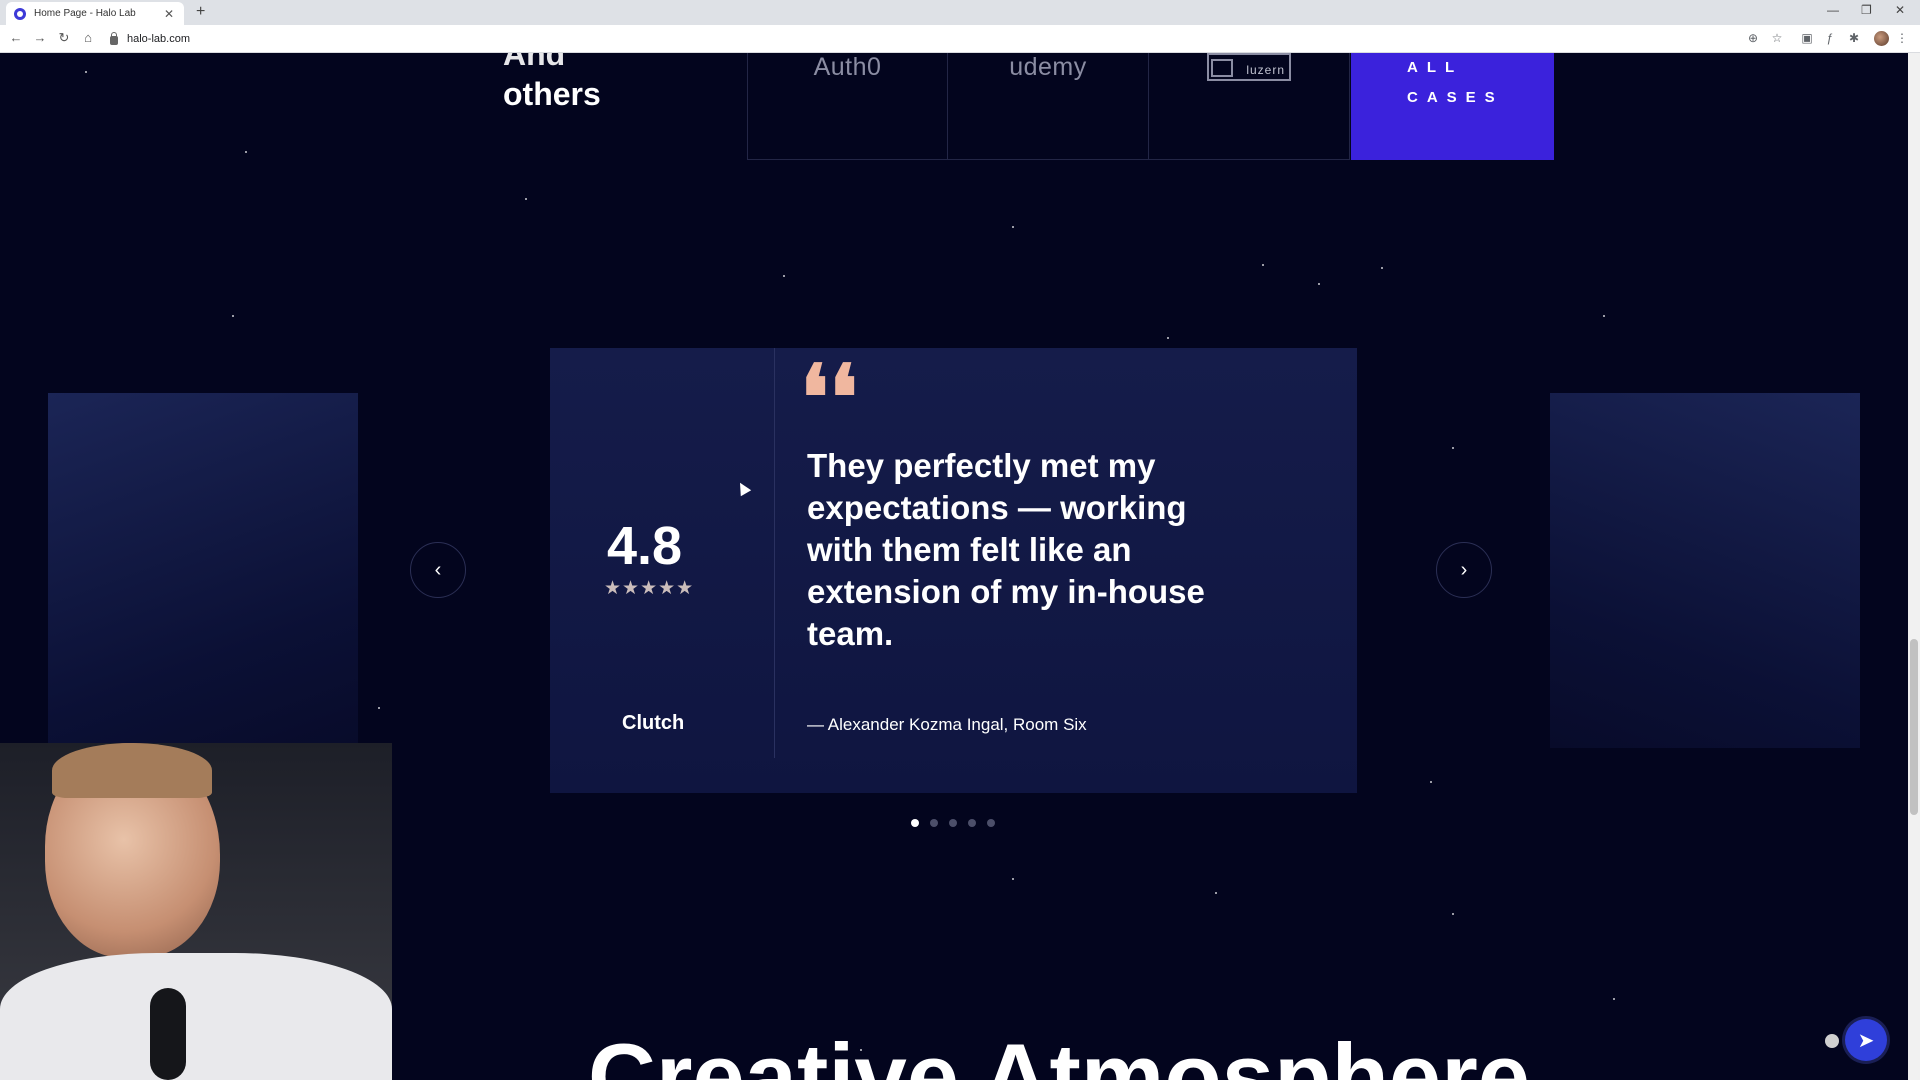  I want to click on url-text: halo-lab.com, so click(158, 39).